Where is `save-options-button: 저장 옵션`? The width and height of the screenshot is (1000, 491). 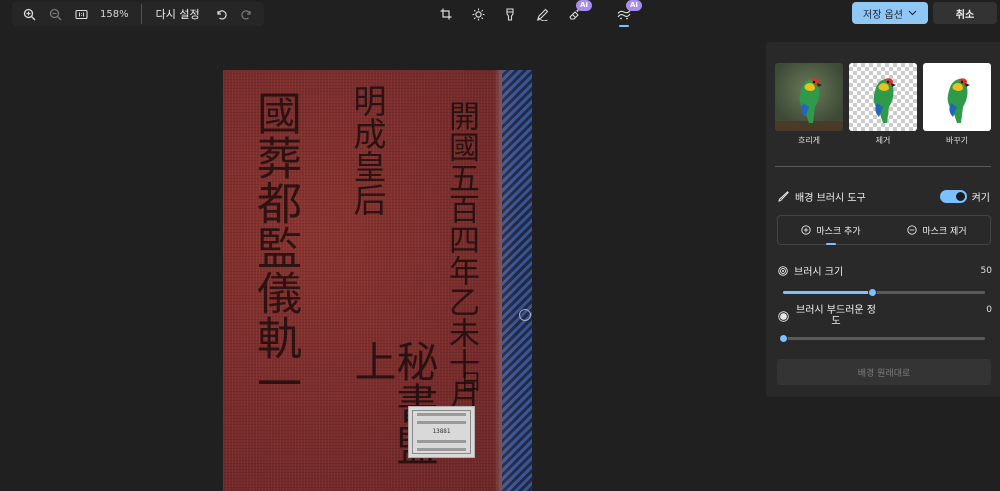 save-options-button: 저장 옵션 is located at coordinates (890, 13).